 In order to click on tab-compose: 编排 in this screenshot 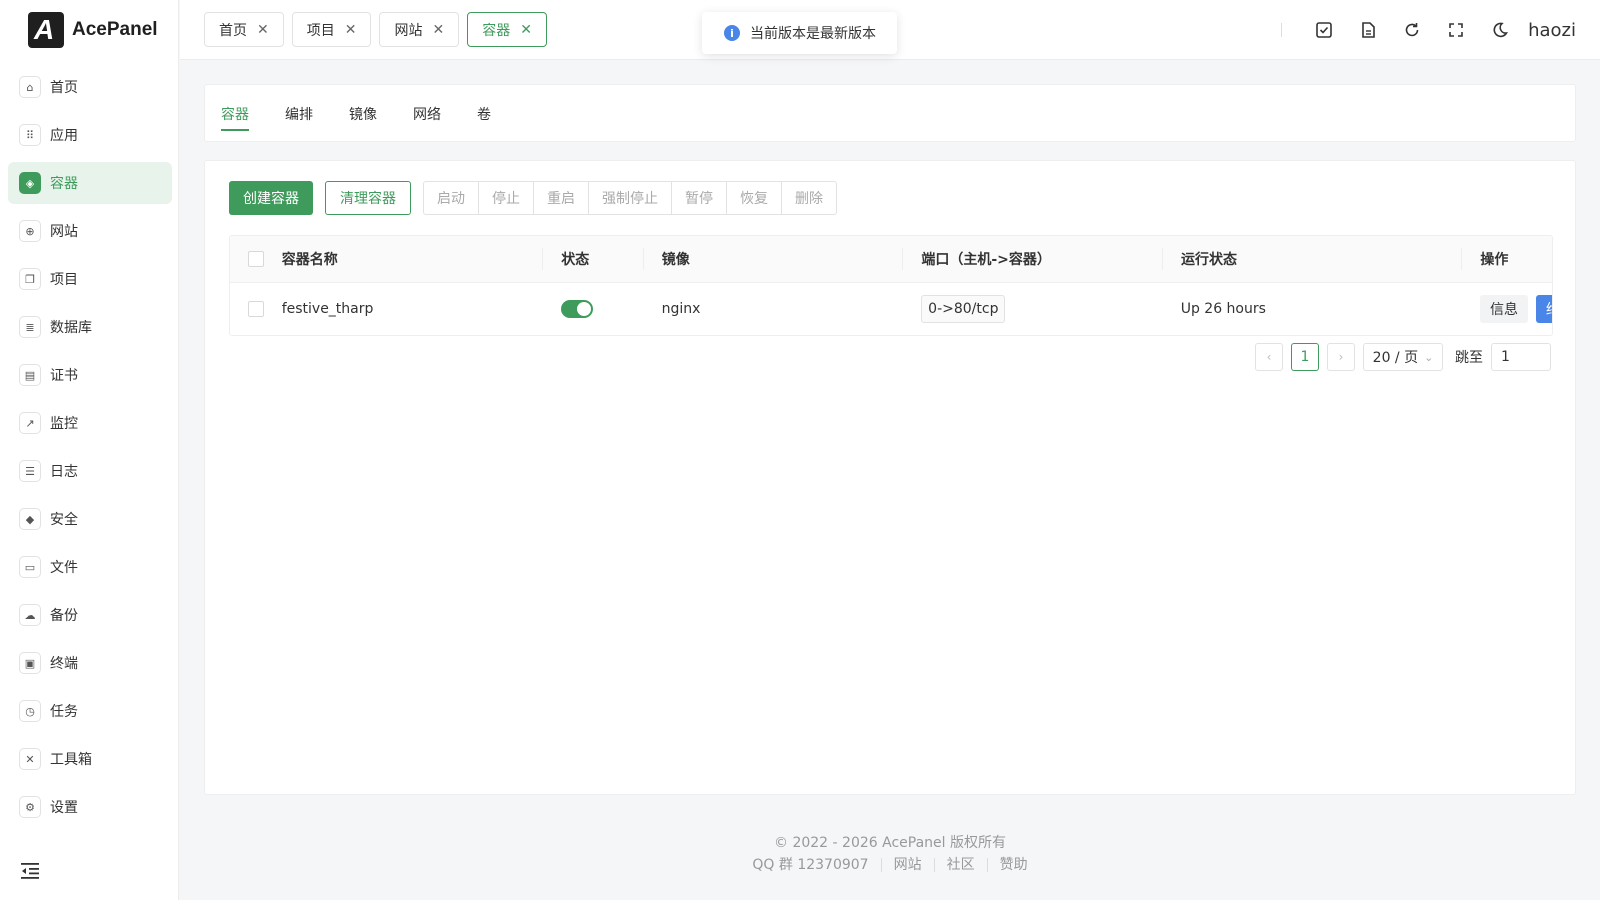, I will do `click(299, 114)`.